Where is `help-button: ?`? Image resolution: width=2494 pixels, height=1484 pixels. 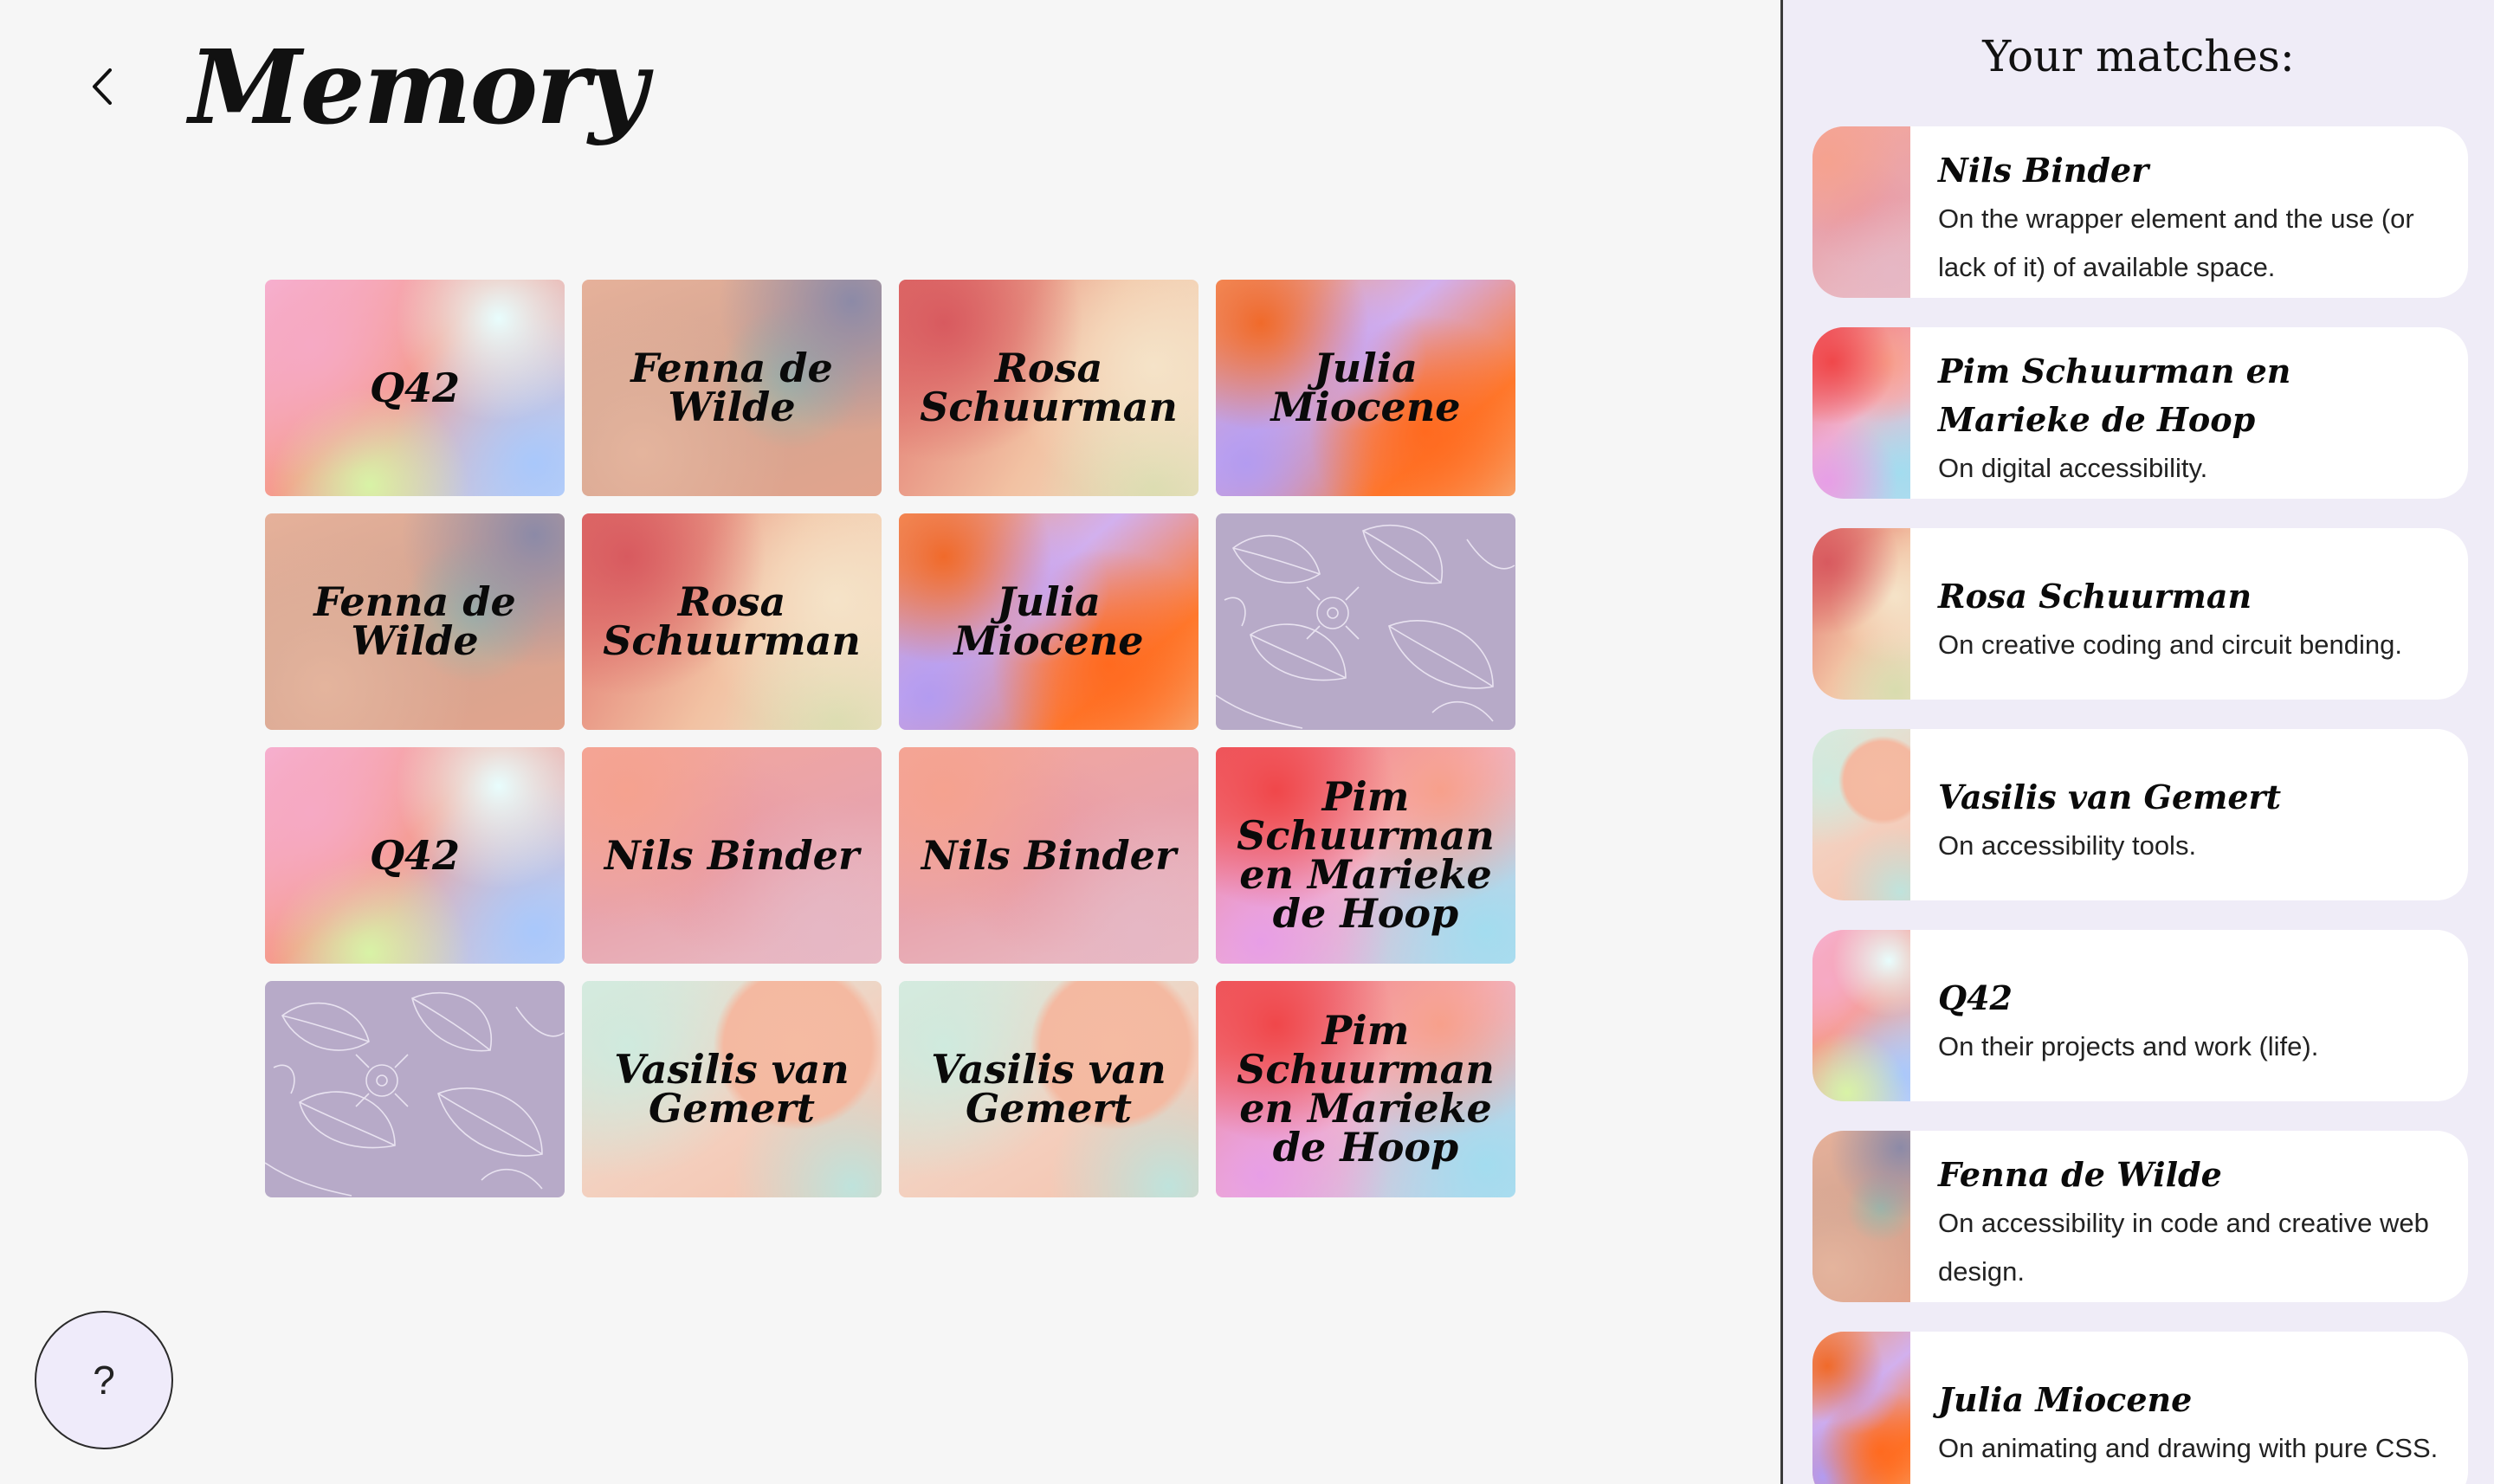
help-button: ? is located at coordinates (104, 1380).